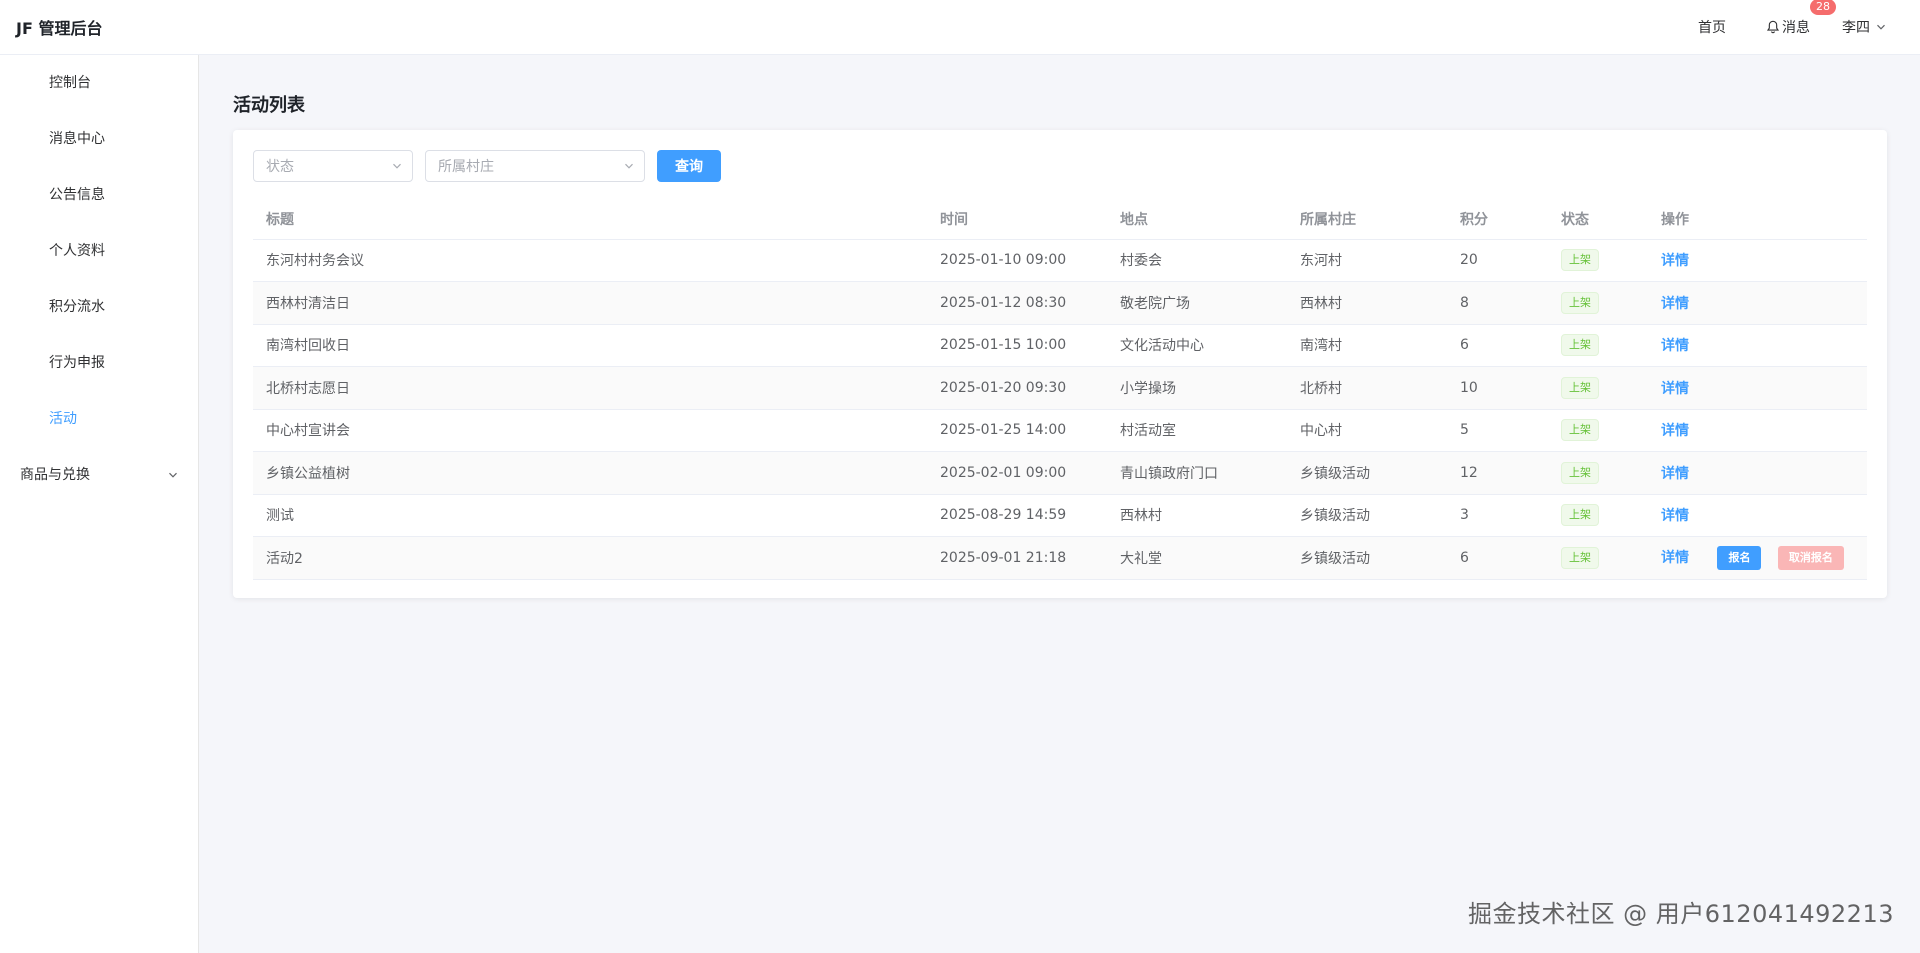  I want to click on home-link: 首页, so click(1712, 27).